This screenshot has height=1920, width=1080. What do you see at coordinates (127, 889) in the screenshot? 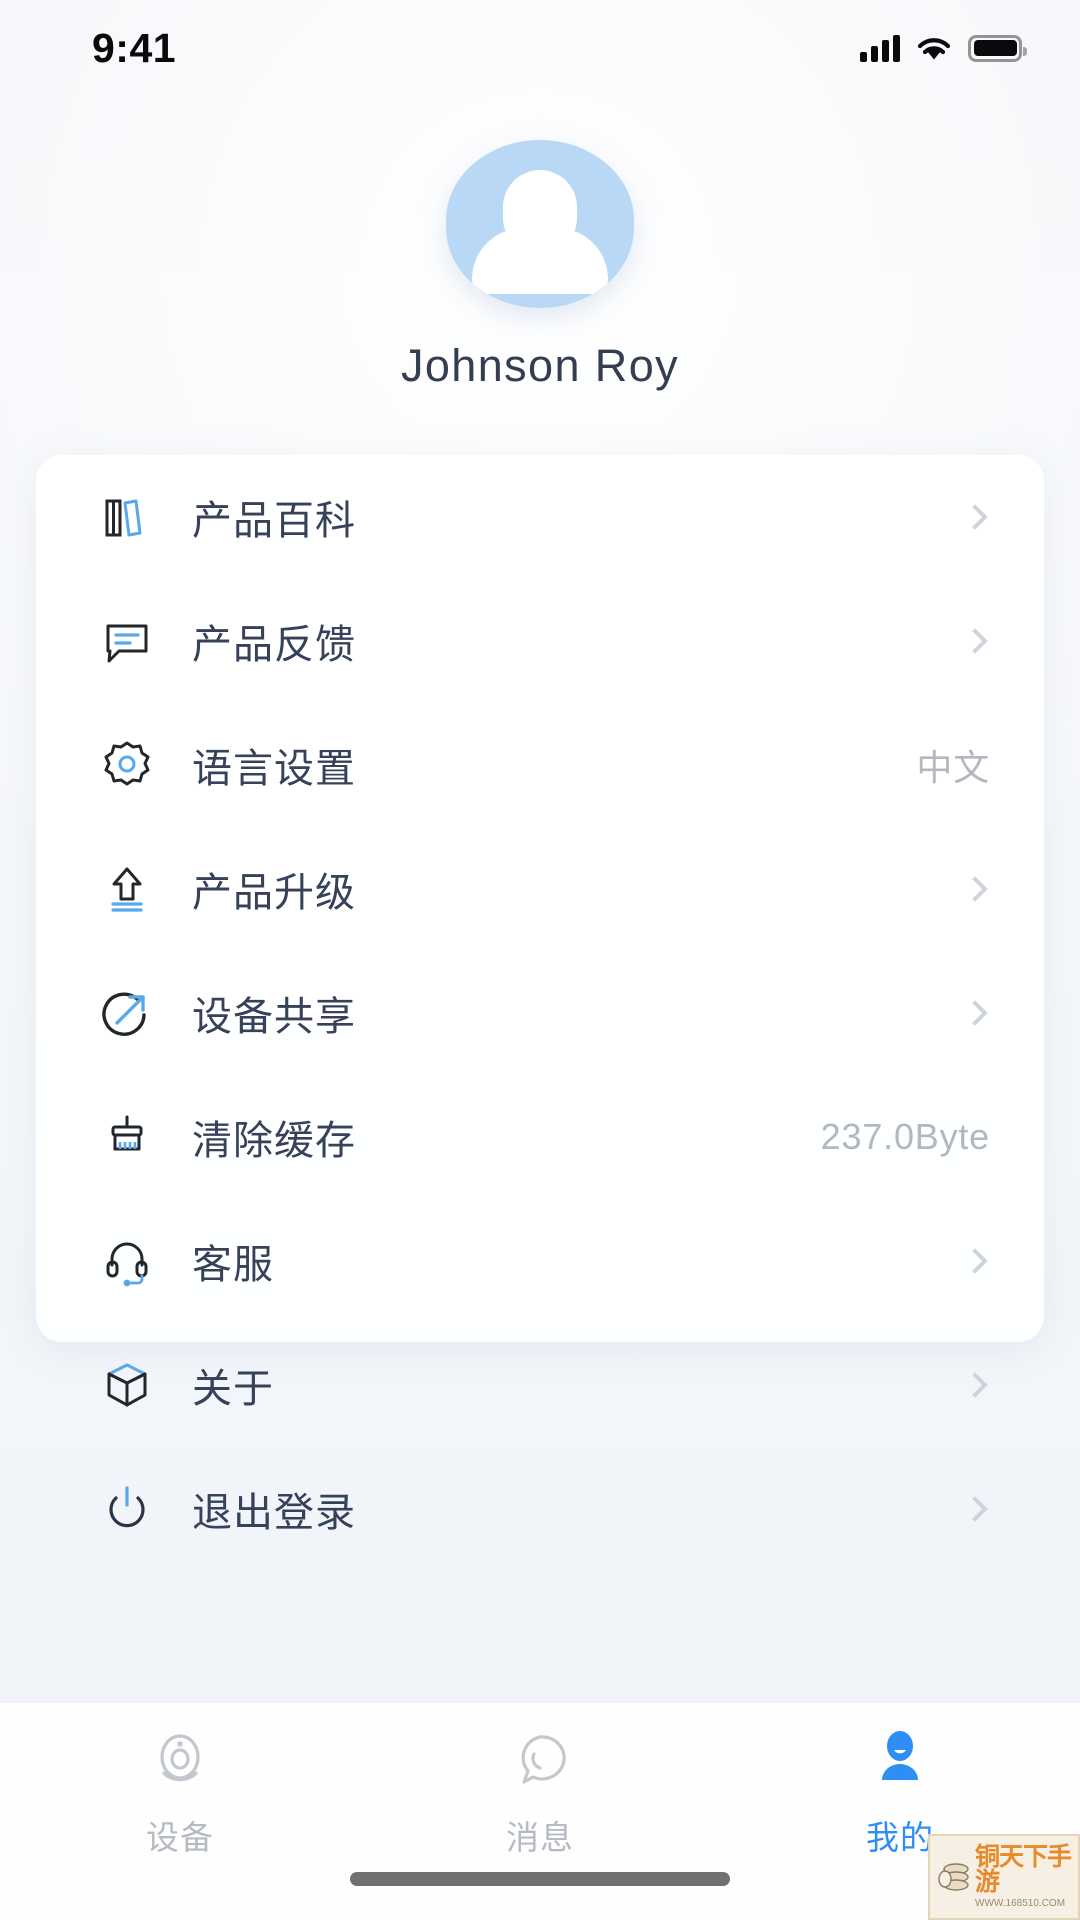
I see `upgrade-icon` at bounding box center [127, 889].